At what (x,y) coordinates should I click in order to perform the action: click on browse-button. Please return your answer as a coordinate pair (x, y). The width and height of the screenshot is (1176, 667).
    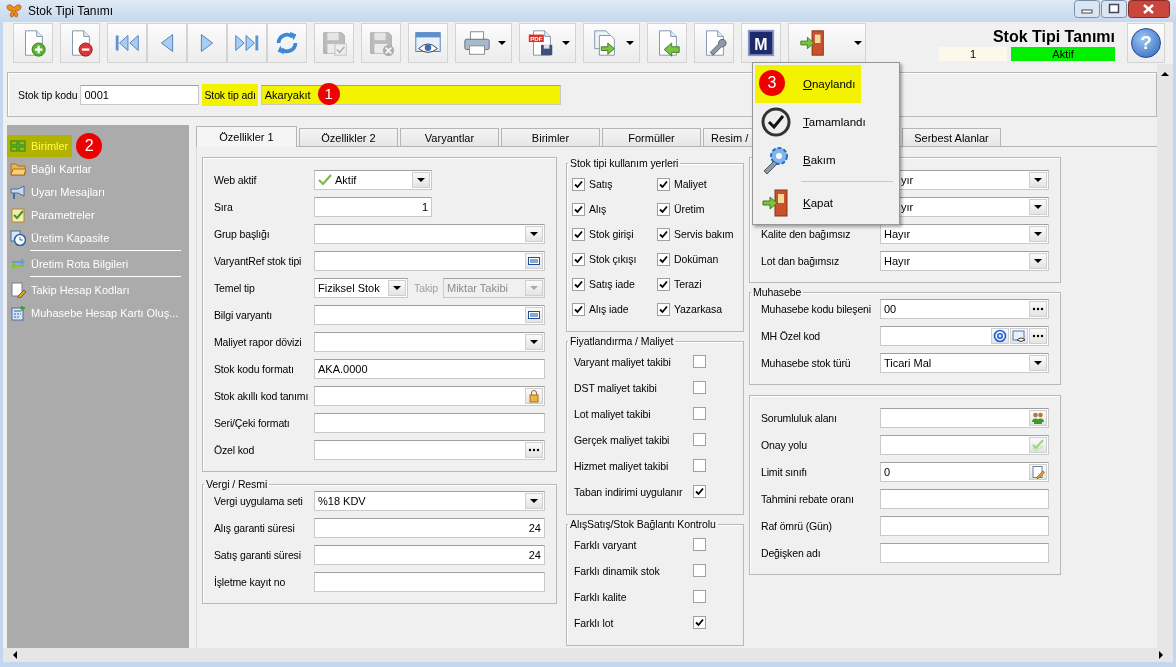
    Looking at the image, I should click on (1019, 336).